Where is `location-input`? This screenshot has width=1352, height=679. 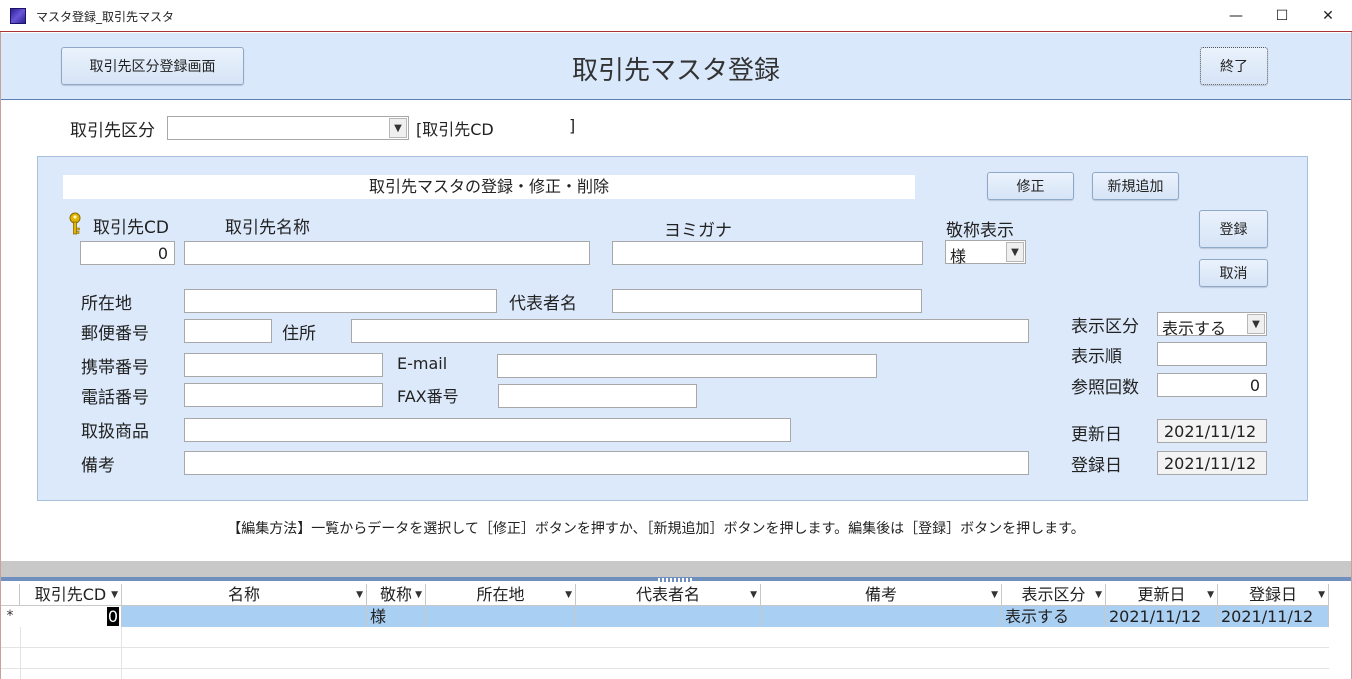 location-input is located at coordinates (340, 301).